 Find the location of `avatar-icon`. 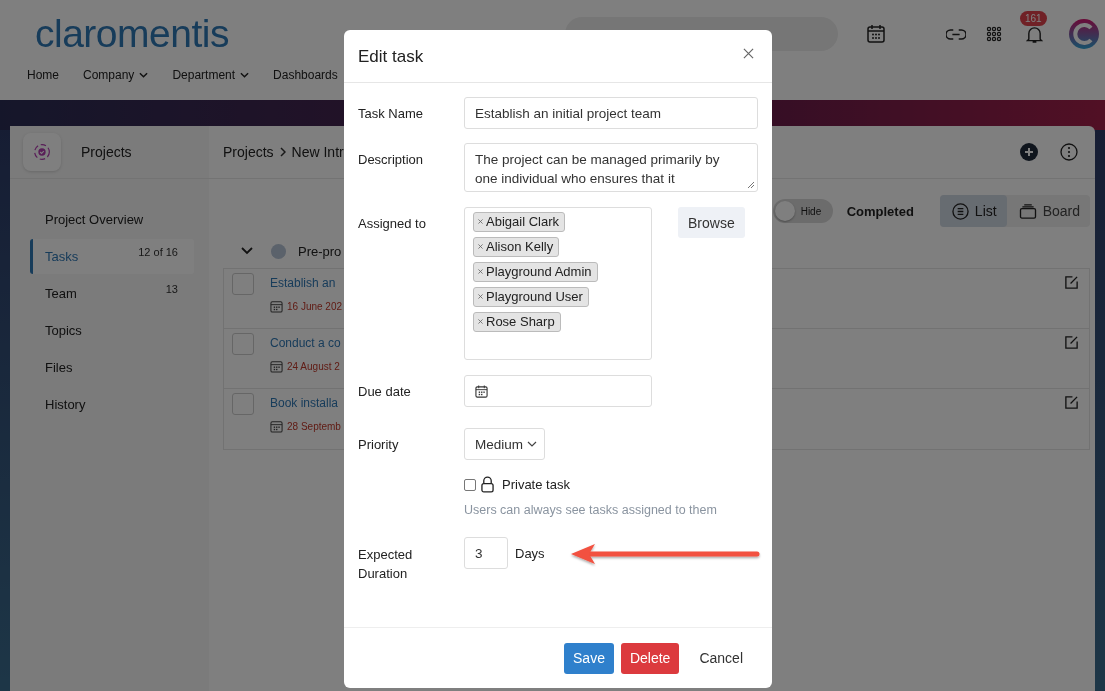

avatar-icon is located at coordinates (1084, 34).